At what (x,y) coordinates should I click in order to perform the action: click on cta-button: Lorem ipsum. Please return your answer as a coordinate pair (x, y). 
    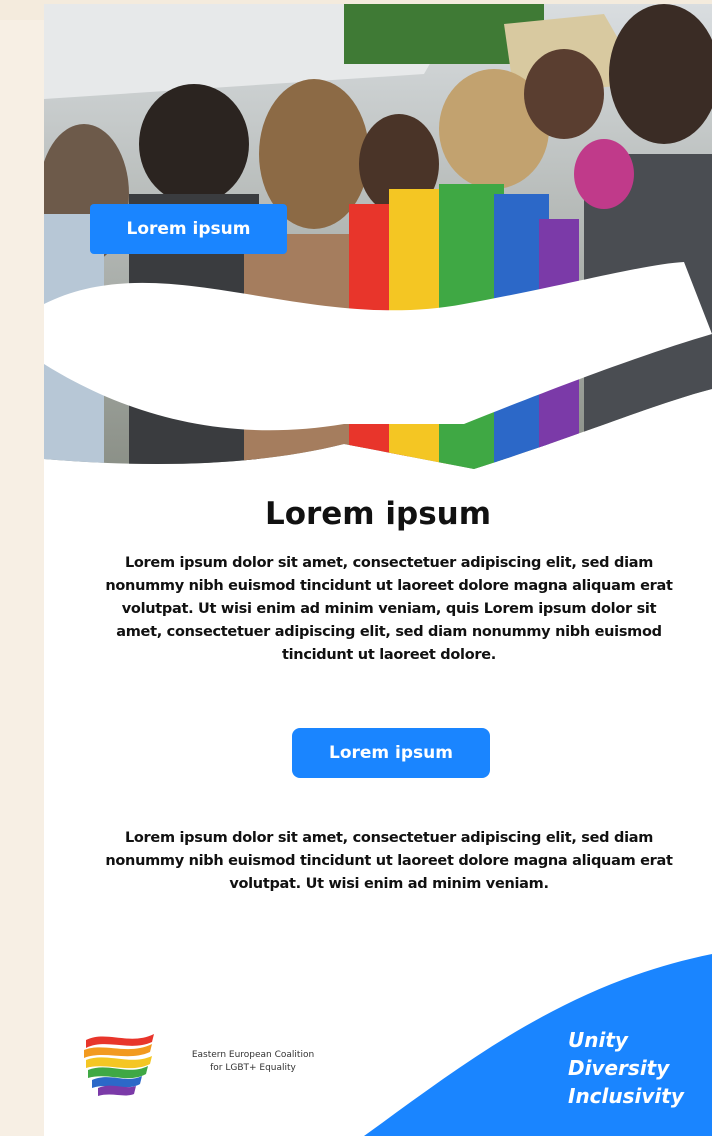
    Looking at the image, I should click on (391, 753).